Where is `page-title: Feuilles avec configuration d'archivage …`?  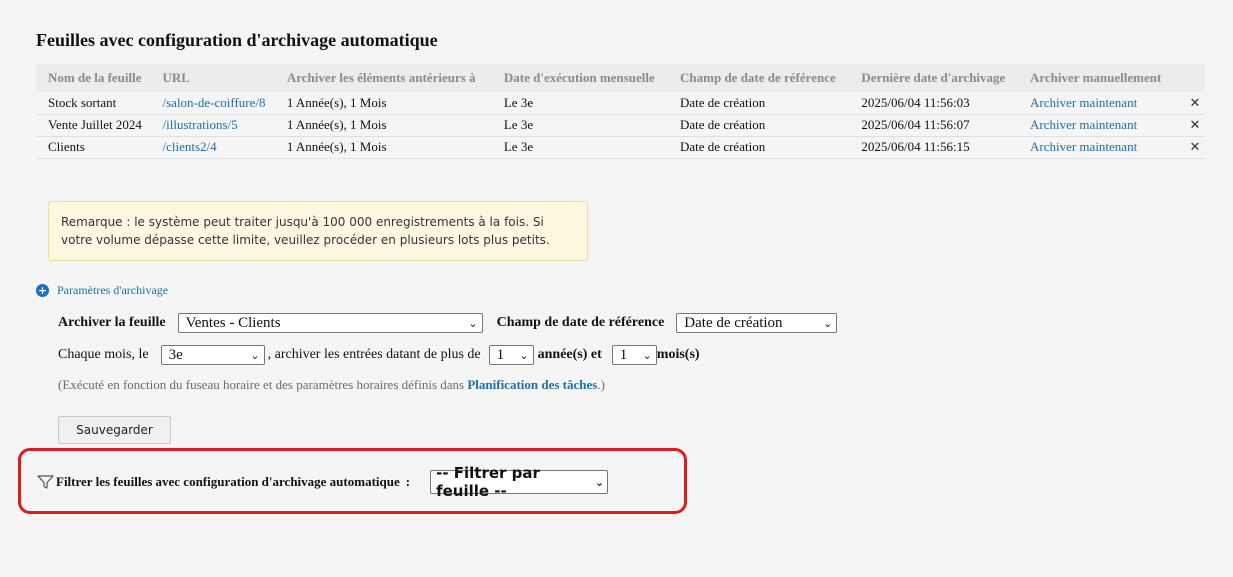
page-title: Feuilles avec configuration d'archivage … is located at coordinates (237, 40).